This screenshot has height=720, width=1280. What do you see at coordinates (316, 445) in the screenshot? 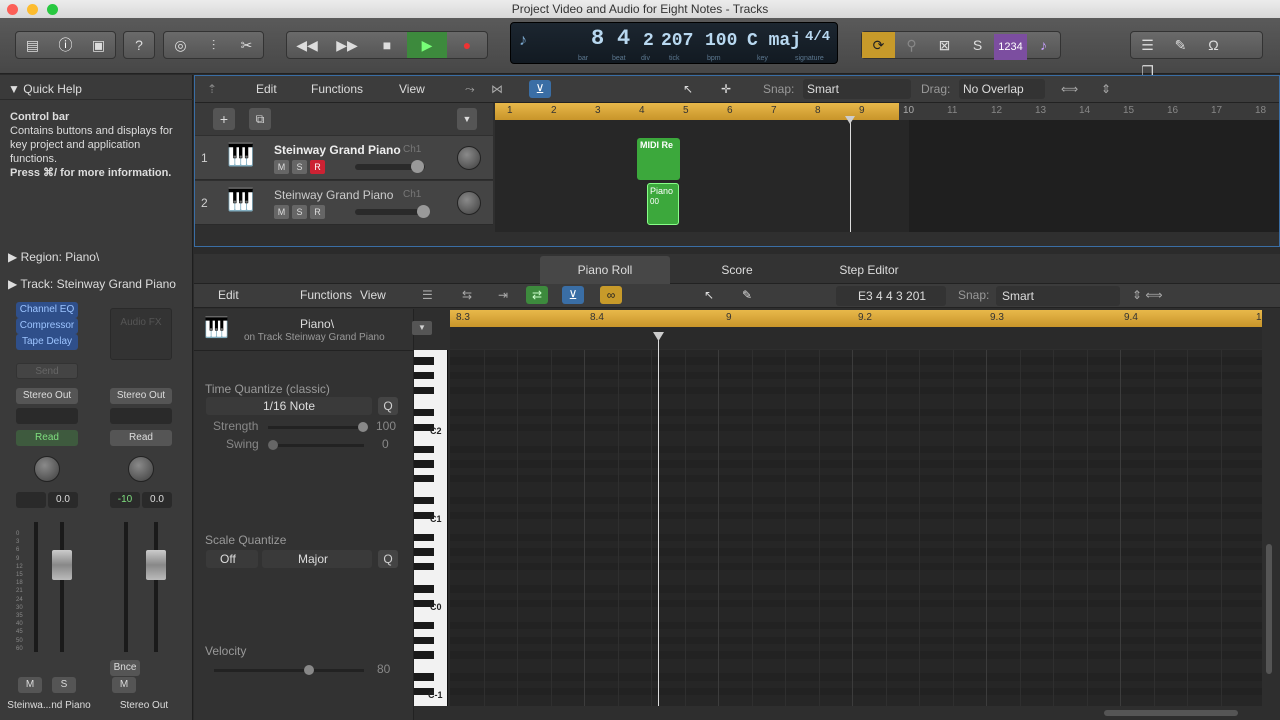
I see `swing-slider` at bounding box center [316, 445].